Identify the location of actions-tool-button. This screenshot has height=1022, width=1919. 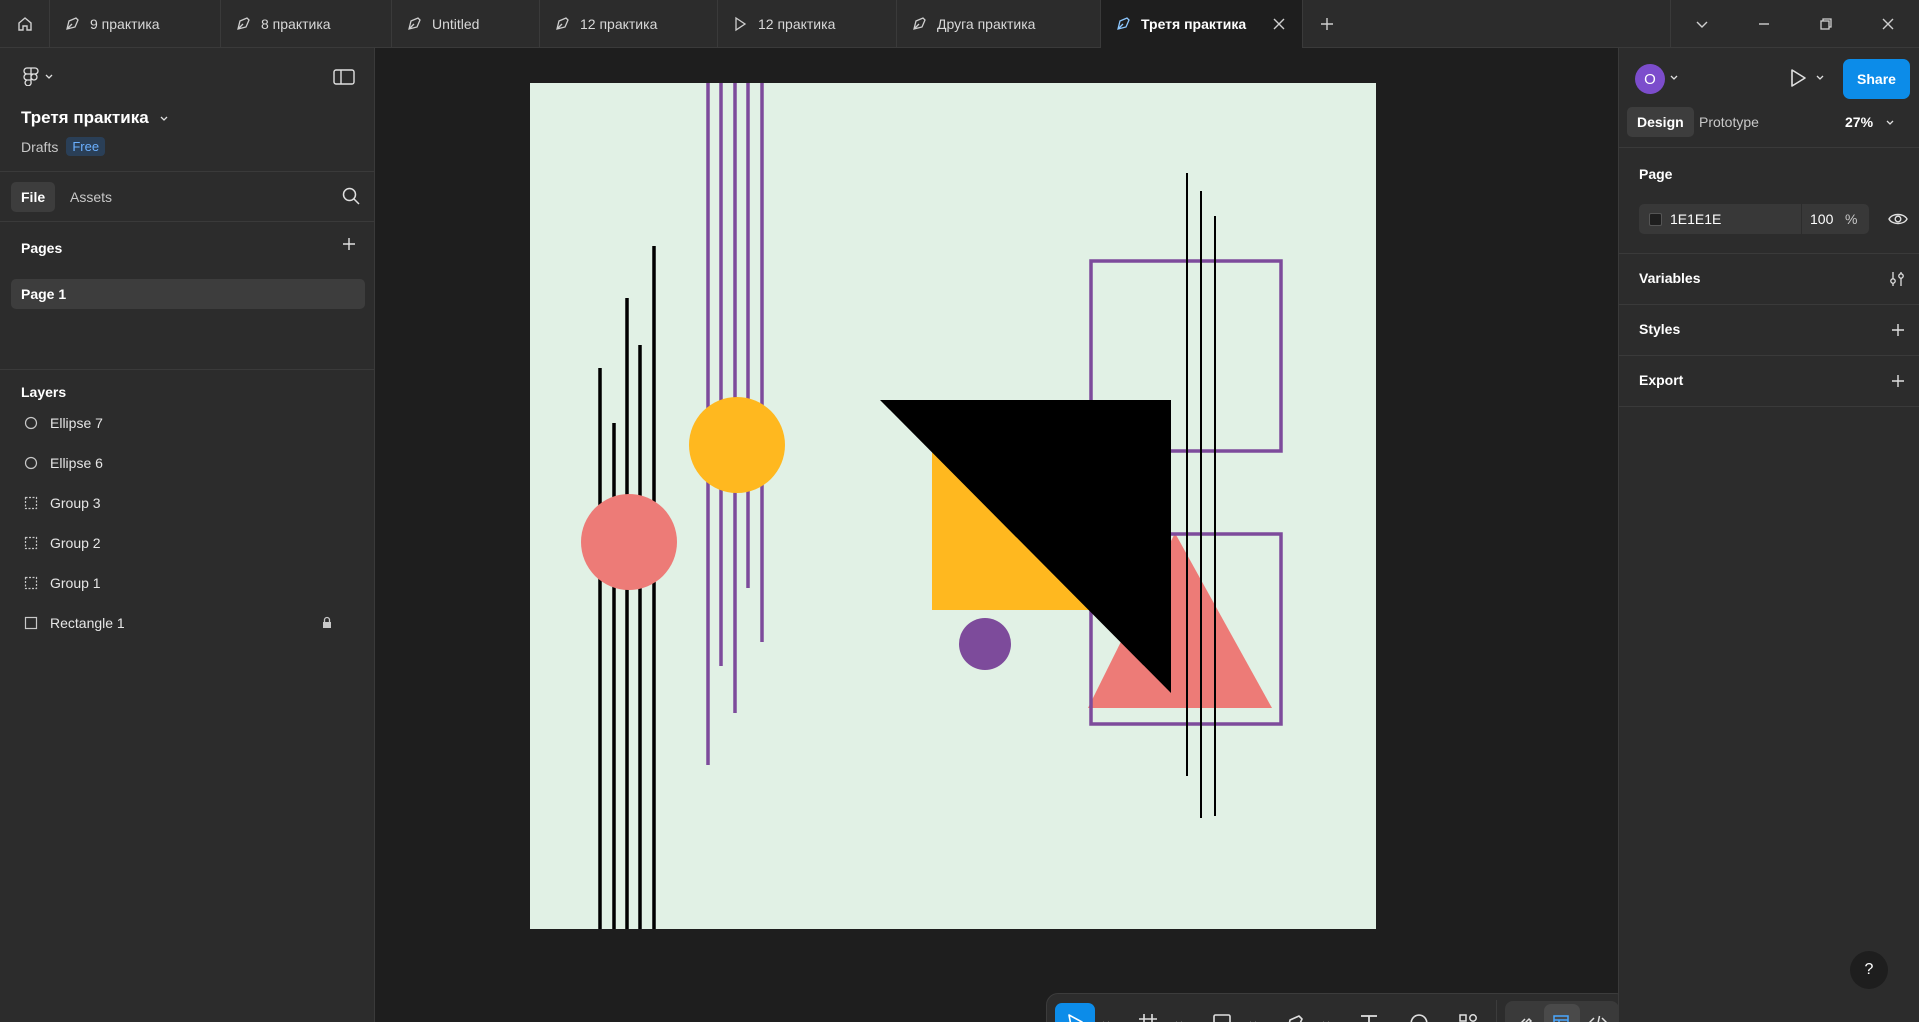
(1468, 1012).